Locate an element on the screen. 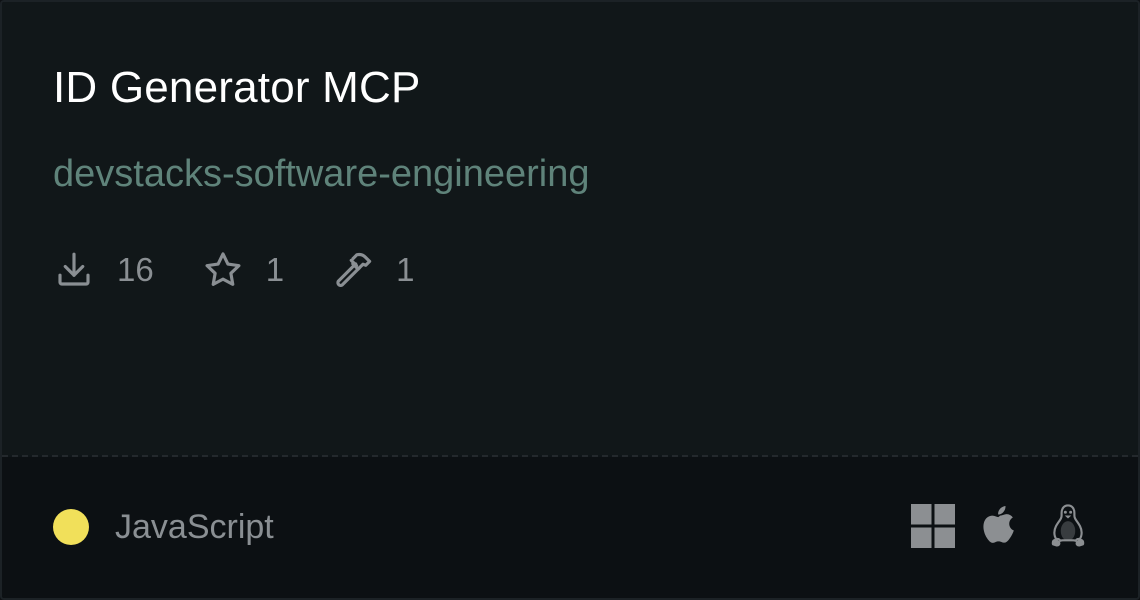 The image size is (1140, 600). card-title: ID Generator MCP is located at coordinates (237, 88).